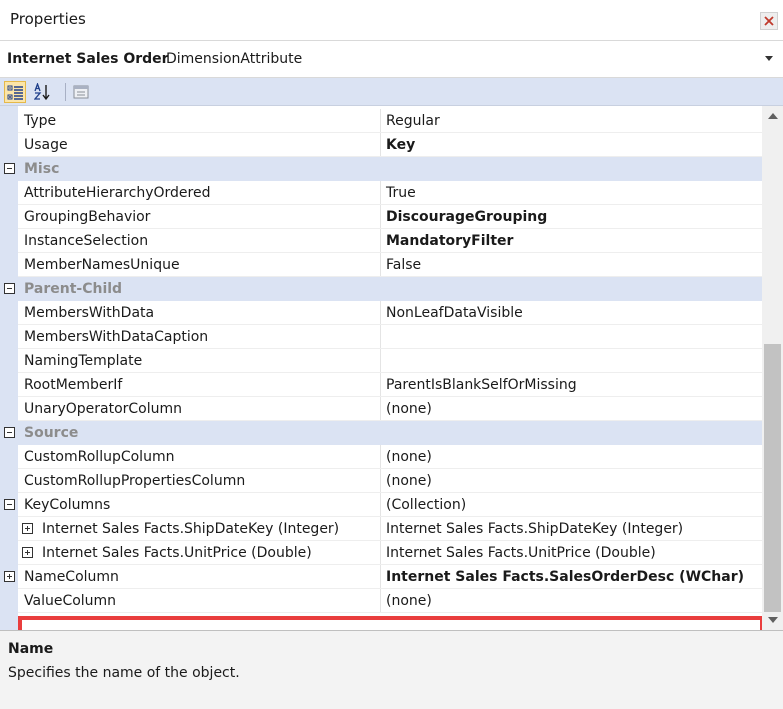 The width and height of the screenshot is (783, 709). Describe the element at coordinates (773, 116) in the screenshot. I see `scroll-up-icon` at that location.